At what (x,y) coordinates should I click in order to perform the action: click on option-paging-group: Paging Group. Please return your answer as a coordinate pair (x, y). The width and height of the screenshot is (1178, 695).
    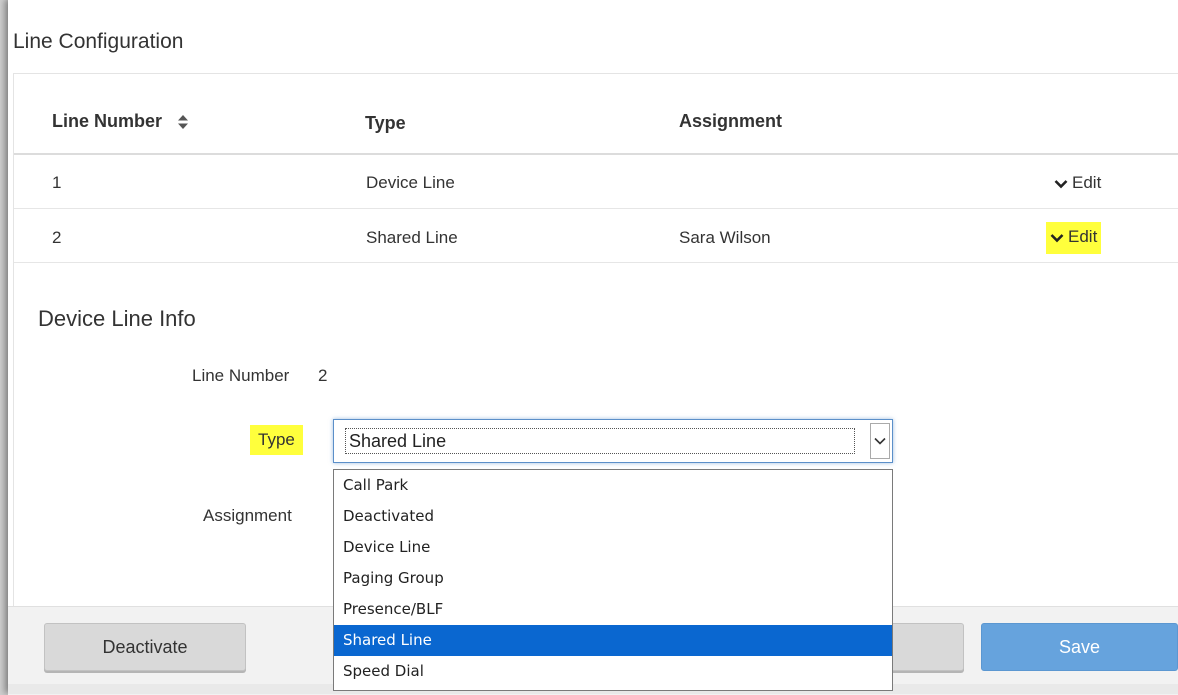
    Looking at the image, I should click on (613, 578).